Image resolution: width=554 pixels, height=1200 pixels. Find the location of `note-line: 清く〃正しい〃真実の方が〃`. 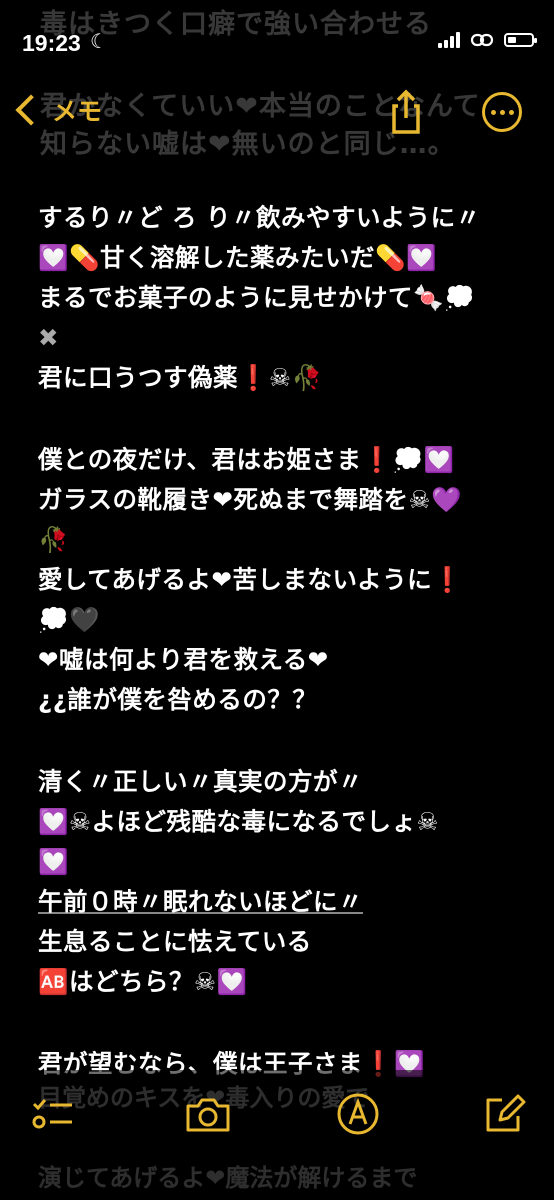

note-line: 清く〃正しい〃真実の方が〃 is located at coordinates (200, 781).